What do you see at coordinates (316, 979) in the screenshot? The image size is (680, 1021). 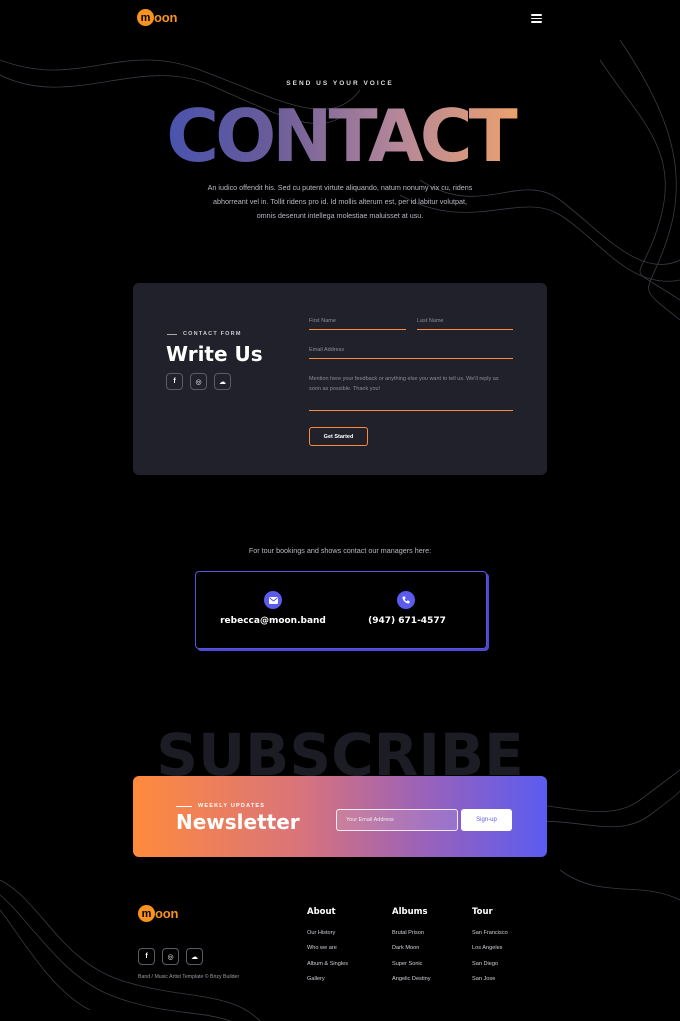 I see `footer-link: Gallery` at bounding box center [316, 979].